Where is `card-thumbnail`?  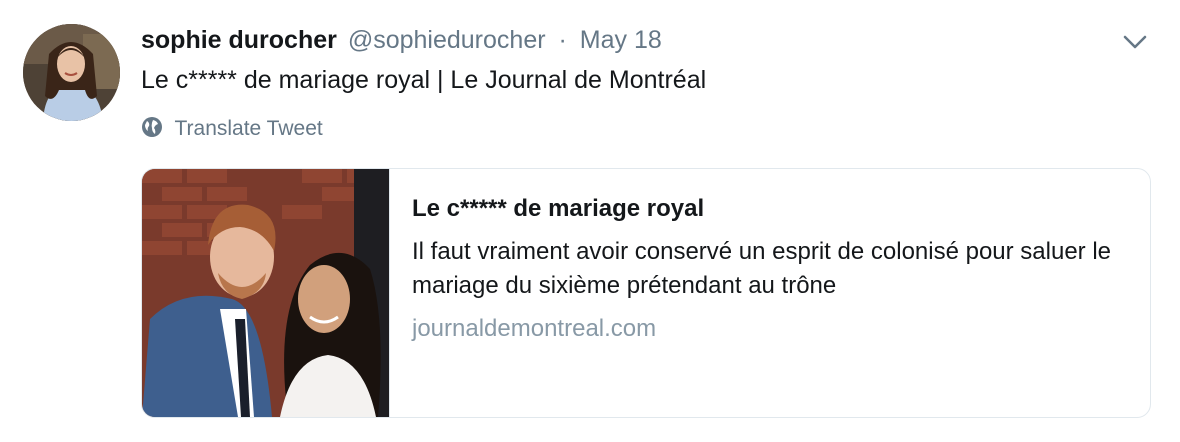 card-thumbnail is located at coordinates (266, 293).